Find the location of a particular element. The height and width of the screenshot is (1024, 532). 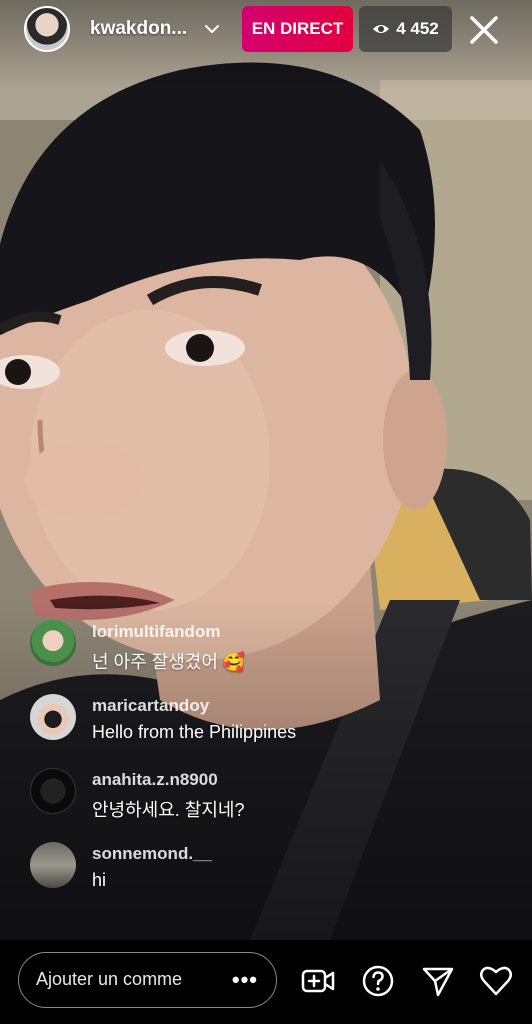

commenter-username: sonnemond.__ is located at coordinates (152, 854).